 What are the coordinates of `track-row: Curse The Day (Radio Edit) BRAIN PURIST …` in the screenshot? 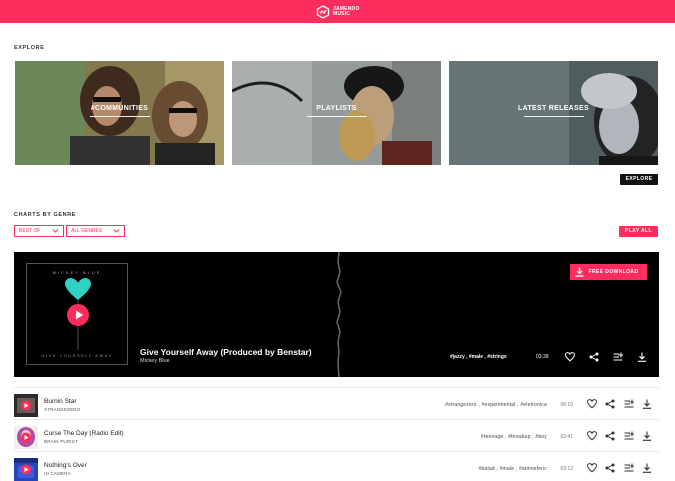 It's located at (336, 435).